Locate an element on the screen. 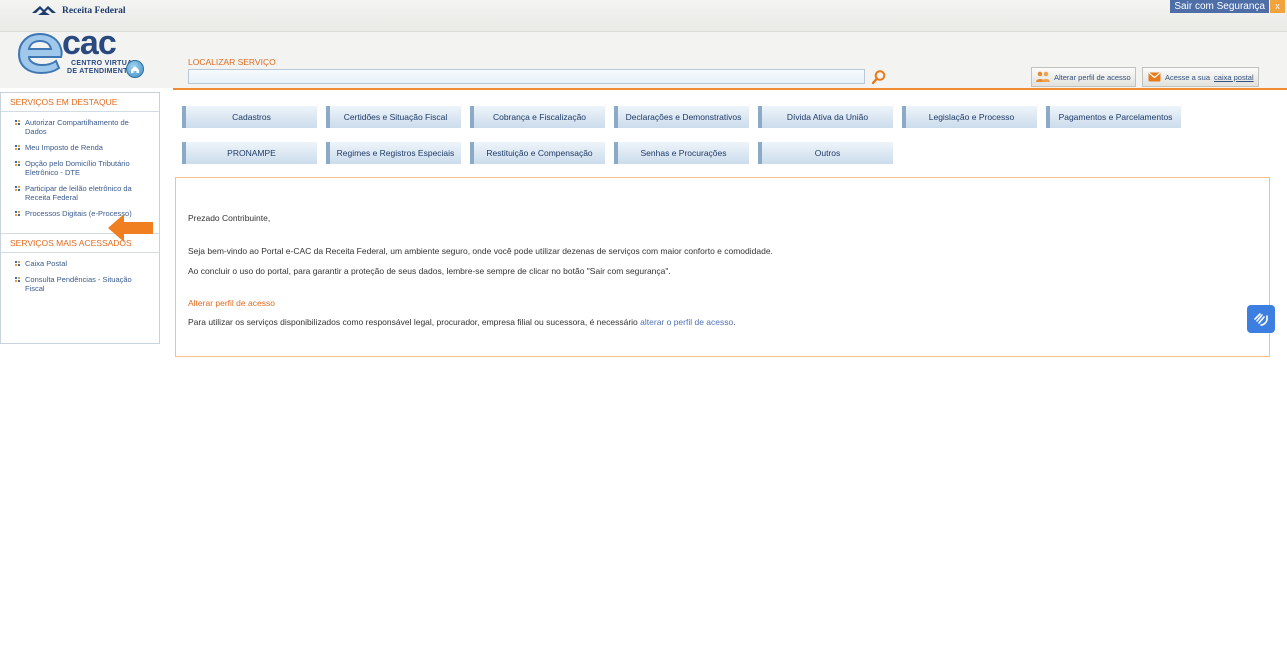  search-input is located at coordinates (526, 76).